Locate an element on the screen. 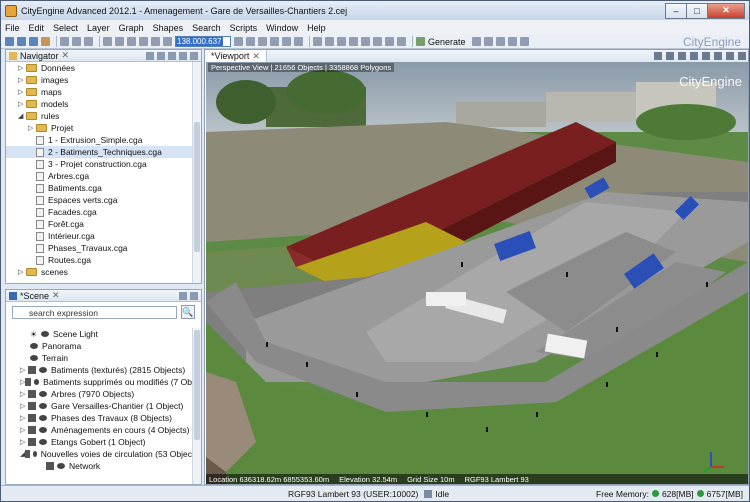 This screenshot has width=750, height=502. shading-icon is located at coordinates (682, 56).